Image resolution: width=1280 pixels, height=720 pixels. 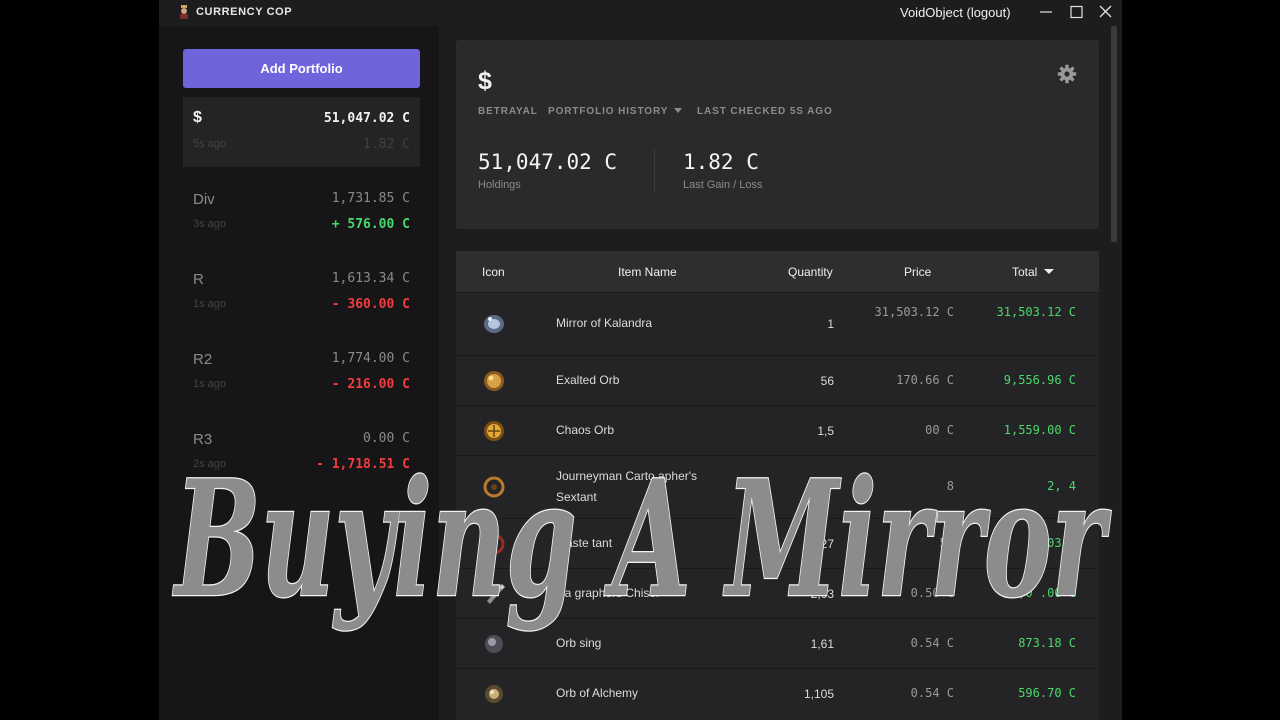 What do you see at coordinates (647, 272) in the screenshot?
I see `column-header-item-name: Item Name` at bounding box center [647, 272].